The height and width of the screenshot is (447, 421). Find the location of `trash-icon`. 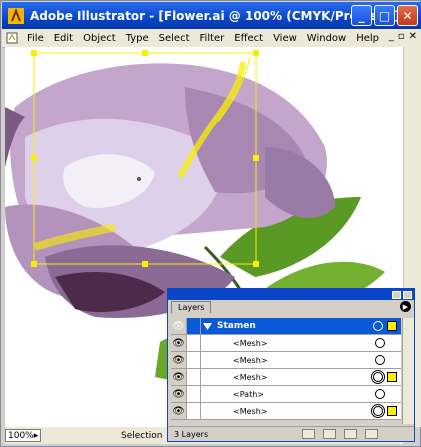

trash-icon is located at coordinates (371, 434).